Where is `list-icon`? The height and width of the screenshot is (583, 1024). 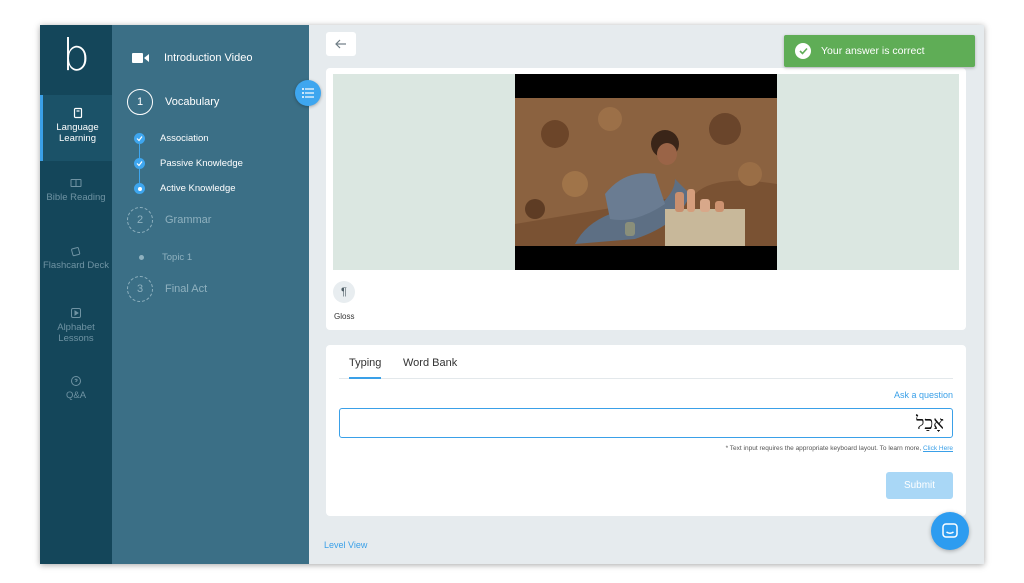
list-icon is located at coordinates (308, 93).